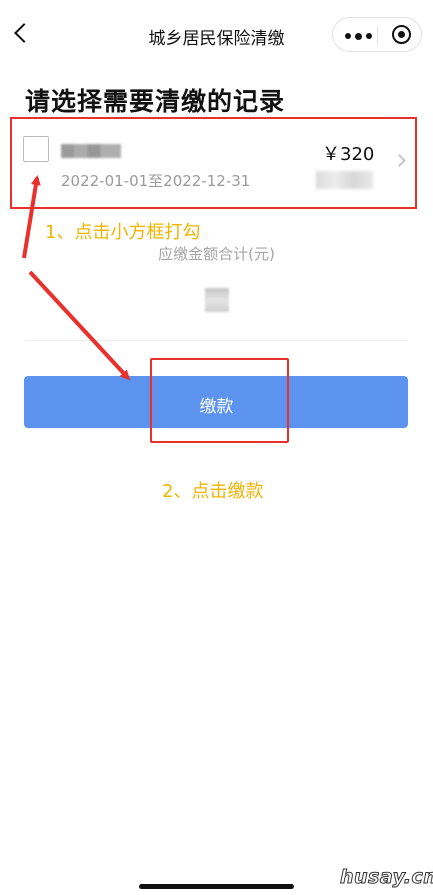 Image resolution: width=433 pixels, height=895 pixels. I want to click on arrow-to-pay-button, so click(79, 325).